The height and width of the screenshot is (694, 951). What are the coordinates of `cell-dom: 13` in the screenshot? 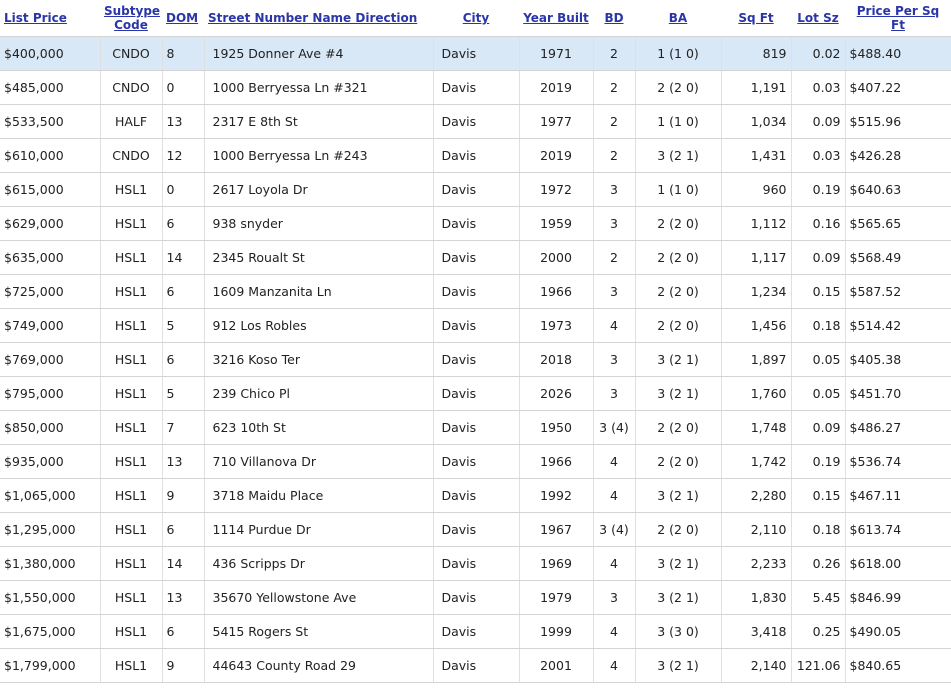 It's located at (183, 121).